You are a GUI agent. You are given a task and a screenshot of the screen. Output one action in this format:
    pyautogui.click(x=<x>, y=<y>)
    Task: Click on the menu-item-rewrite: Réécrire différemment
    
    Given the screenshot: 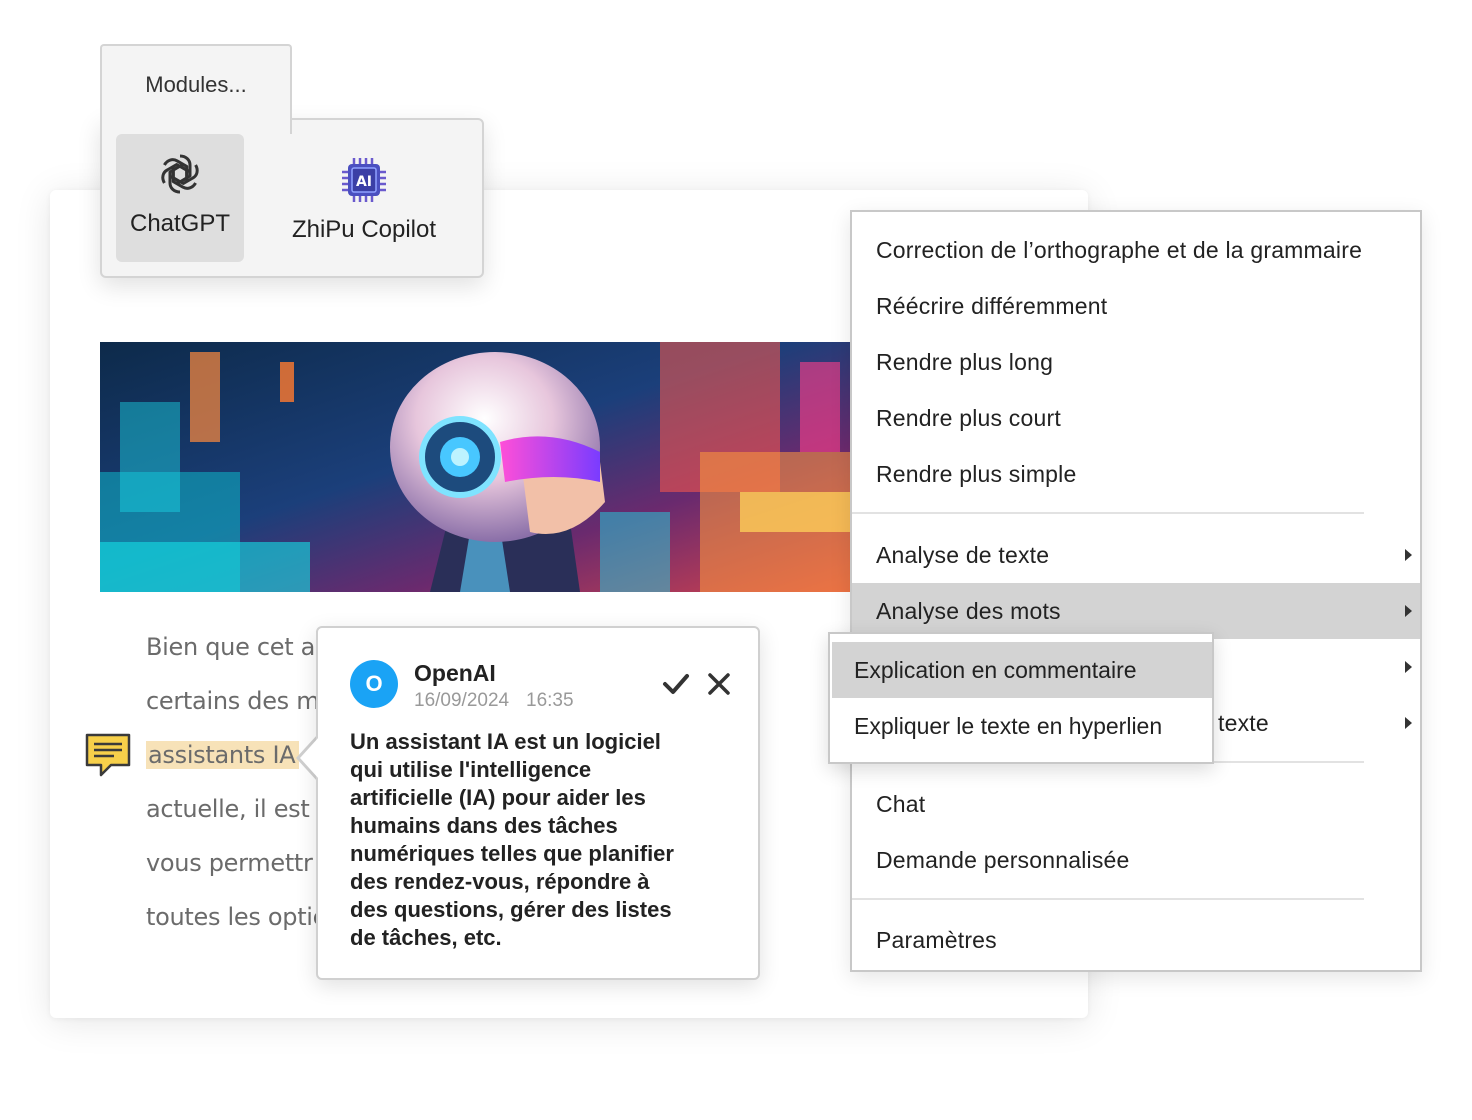 What is the action you would take?
    pyautogui.click(x=1136, y=306)
    